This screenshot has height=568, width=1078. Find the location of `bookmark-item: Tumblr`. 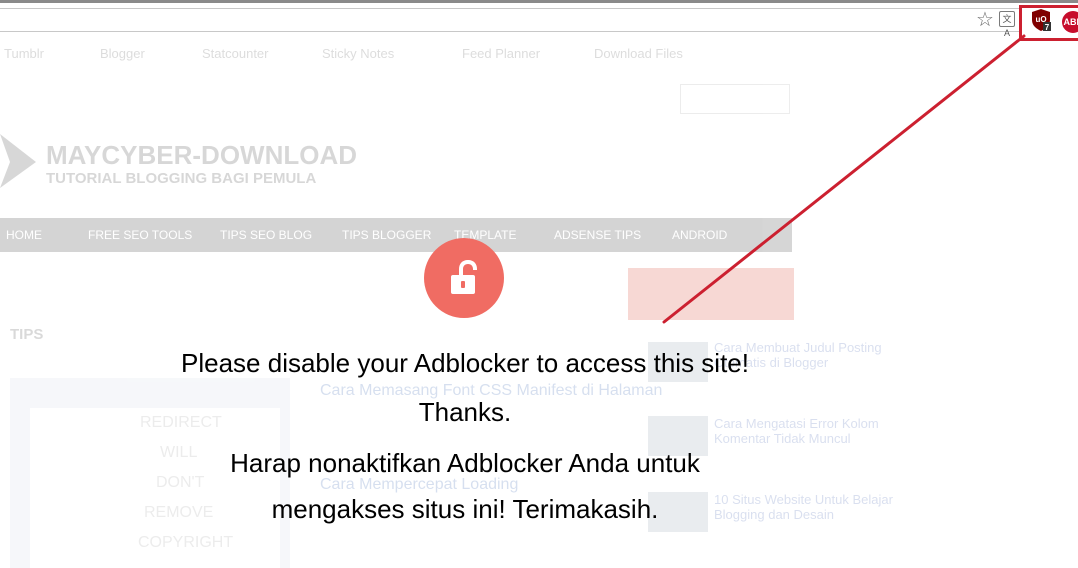

bookmark-item: Tumblr is located at coordinates (24, 53).